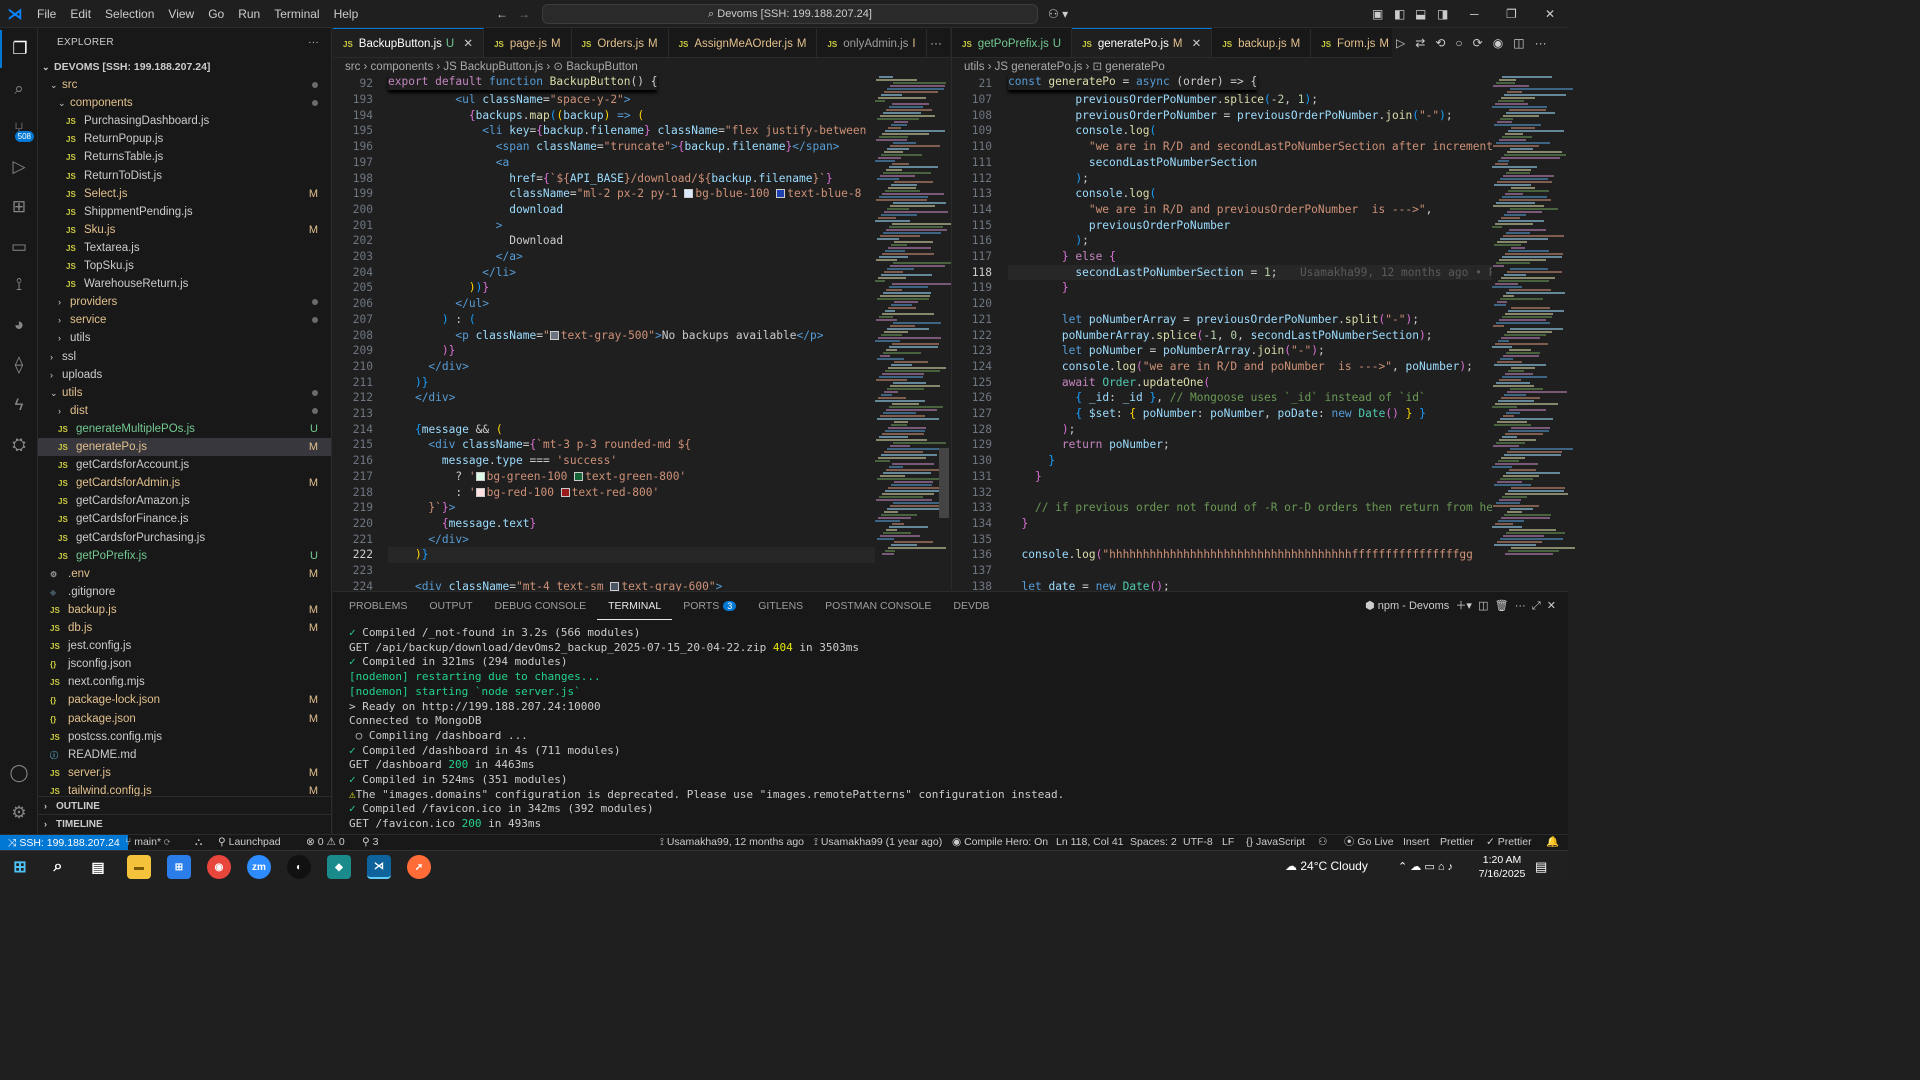 The height and width of the screenshot is (1080, 1920). Describe the element at coordinates (1541, 43) in the screenshot. I see `editor-more-icon: ···` at that location.